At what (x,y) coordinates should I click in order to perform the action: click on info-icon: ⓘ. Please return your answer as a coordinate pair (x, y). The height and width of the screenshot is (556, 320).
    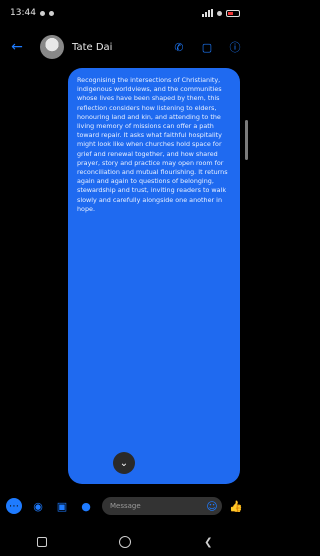
    Looking at the image, I should click on (235, 47).